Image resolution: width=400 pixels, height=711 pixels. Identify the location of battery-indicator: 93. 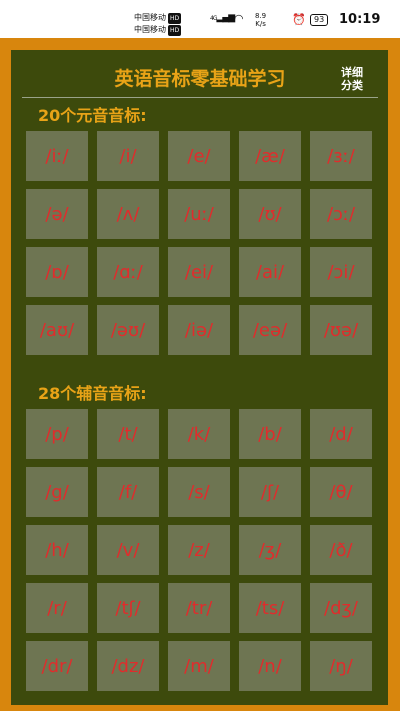
(319, 20).